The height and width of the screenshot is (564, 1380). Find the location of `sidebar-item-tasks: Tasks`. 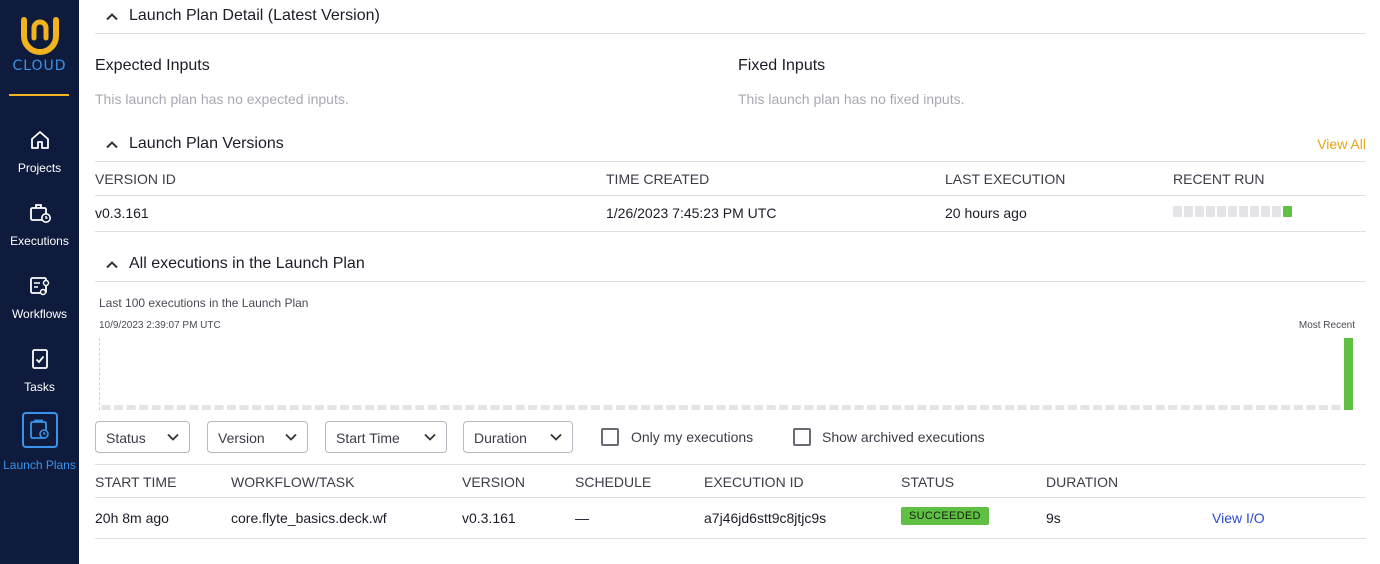

sidebar-item-tasks: Tasks is located at coordinates (39, 380).